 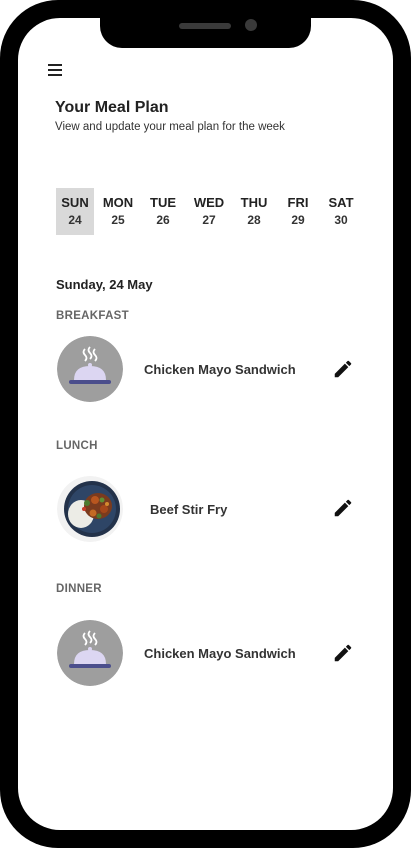 I want to click on day-number: 26, so click(x=163, y=220).